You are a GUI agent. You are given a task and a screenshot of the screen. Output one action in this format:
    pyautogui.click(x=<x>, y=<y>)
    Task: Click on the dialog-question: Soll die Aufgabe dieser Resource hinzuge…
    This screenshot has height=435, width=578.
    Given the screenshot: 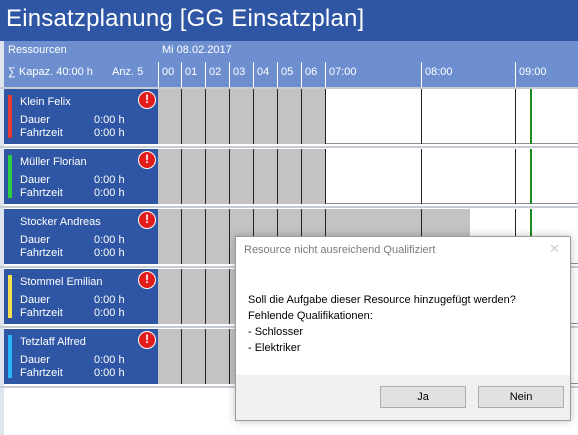 What is the action you would take?
    pyautogui.click(x=382, y=300)
    